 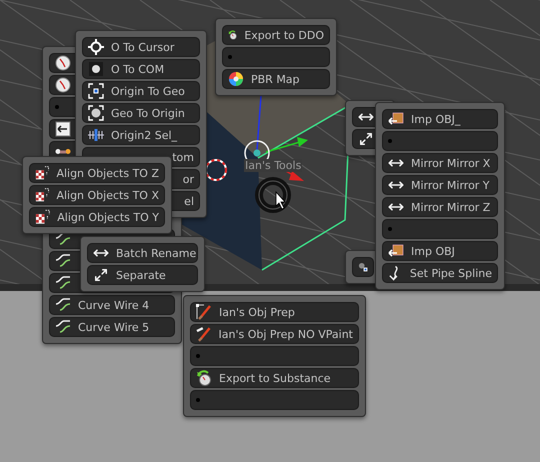 I want to click on menu-item: Align Objects TO Y, so click(x=97, y=217).